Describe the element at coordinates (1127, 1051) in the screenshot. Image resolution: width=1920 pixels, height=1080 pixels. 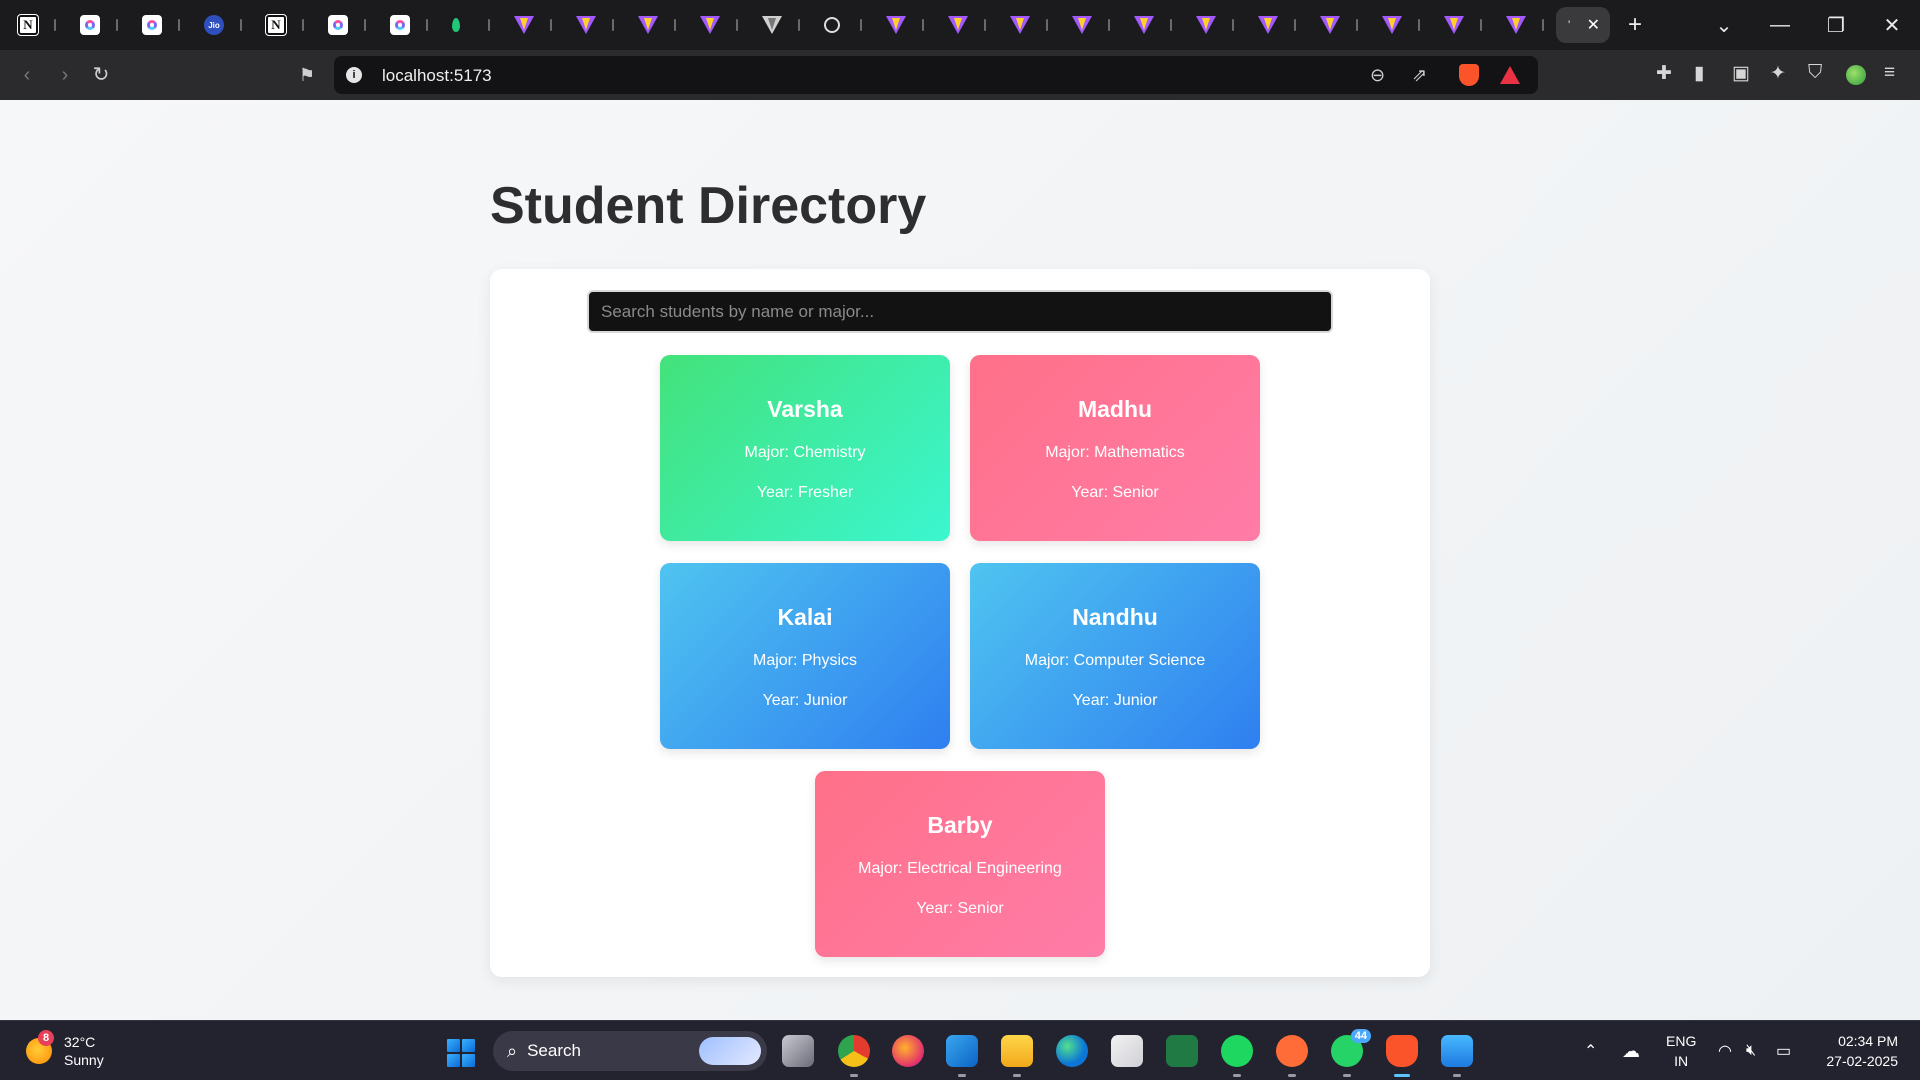
I see `store-icon` at that location.